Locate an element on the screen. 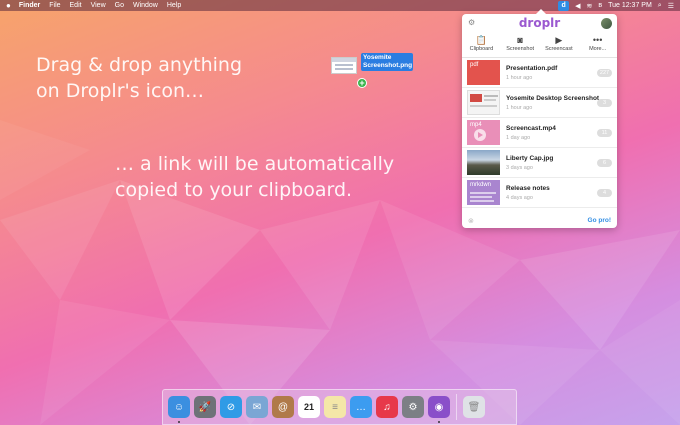 This screenshot has width=680, height=425. dock-system-preferences-icon: ⚙ is located at coordinates (413, 407).